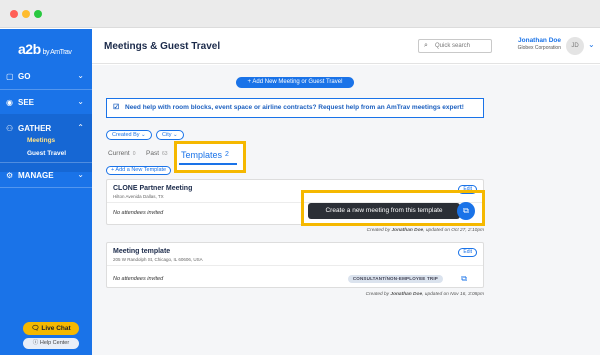  Describe the element at coordinates (167, 135) in the screenshot. I see `filter-label: City` at that location.